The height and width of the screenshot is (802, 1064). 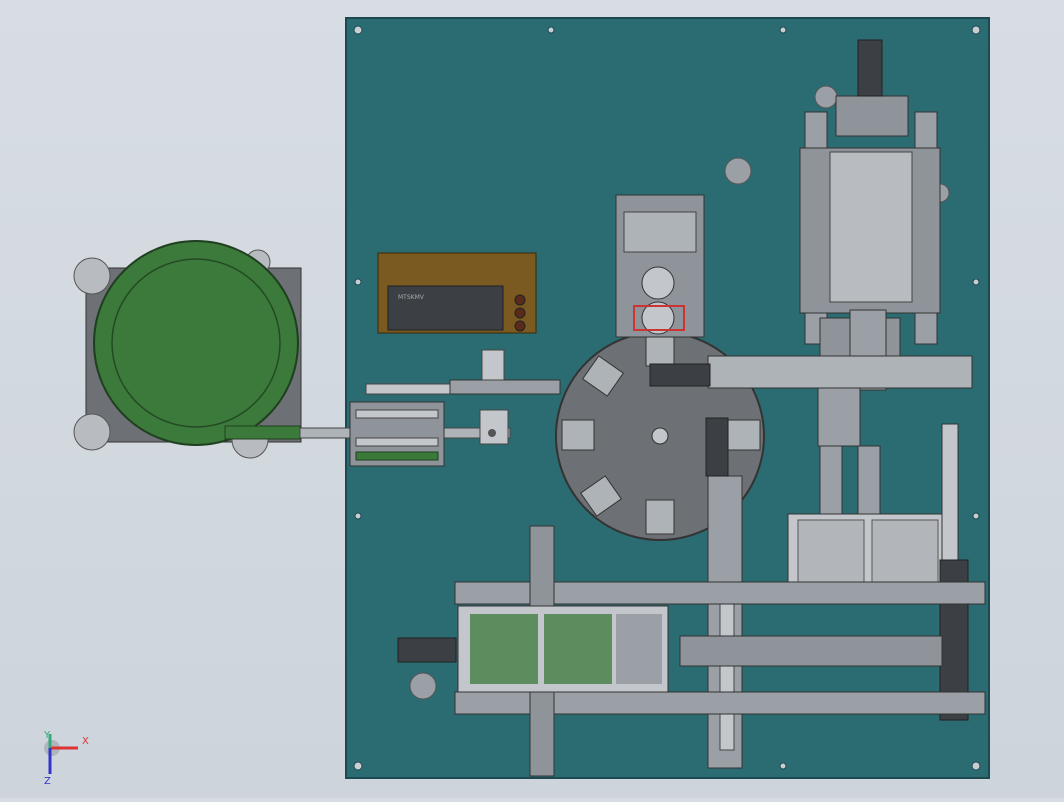 What do you see at coordinates (411, 297) in the screenshot?
I see `controller-badge: MTSKMV` at bounding box center [411, 297].